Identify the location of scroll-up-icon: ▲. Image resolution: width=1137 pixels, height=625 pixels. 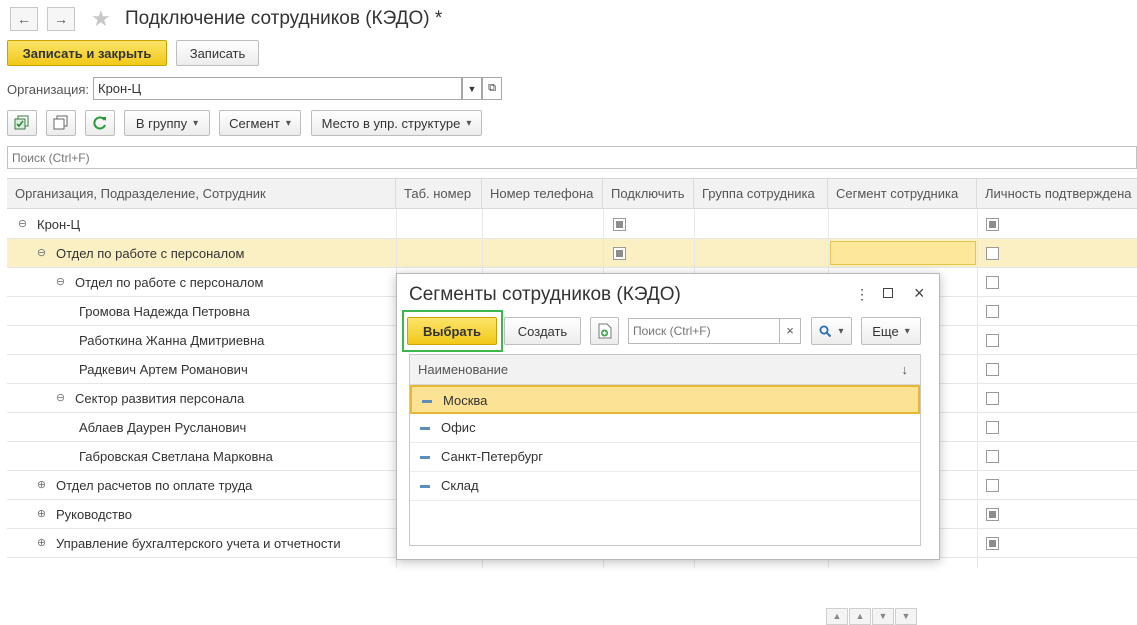
(860, 616).